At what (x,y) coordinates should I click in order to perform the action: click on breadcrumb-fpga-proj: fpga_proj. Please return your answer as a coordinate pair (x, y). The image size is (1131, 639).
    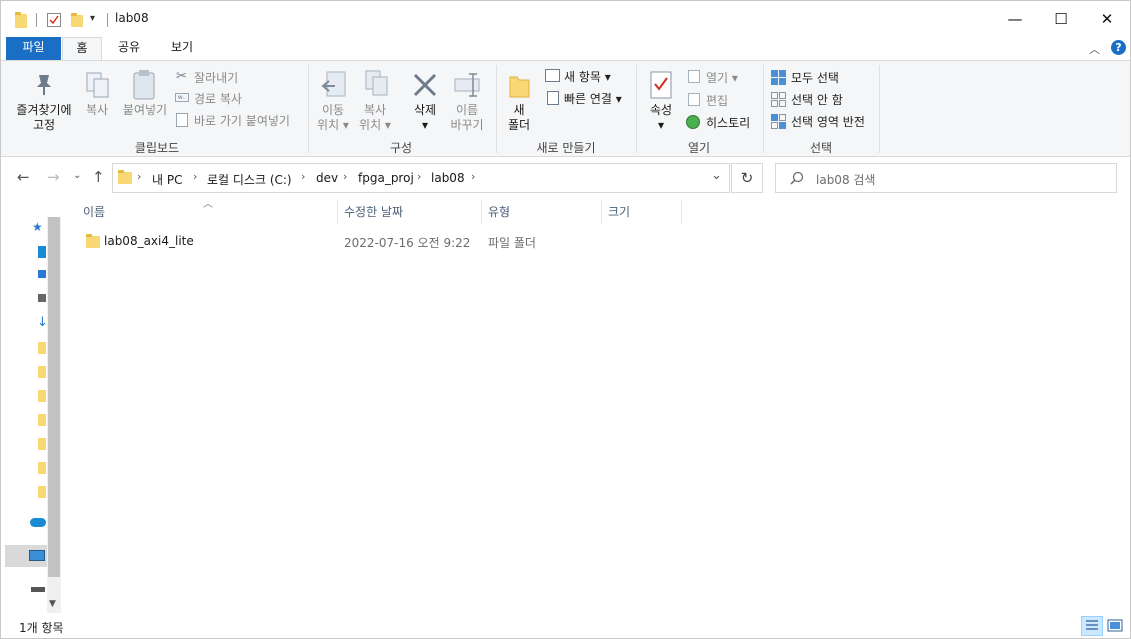
    Looking at the image, I should click on (386, 178).